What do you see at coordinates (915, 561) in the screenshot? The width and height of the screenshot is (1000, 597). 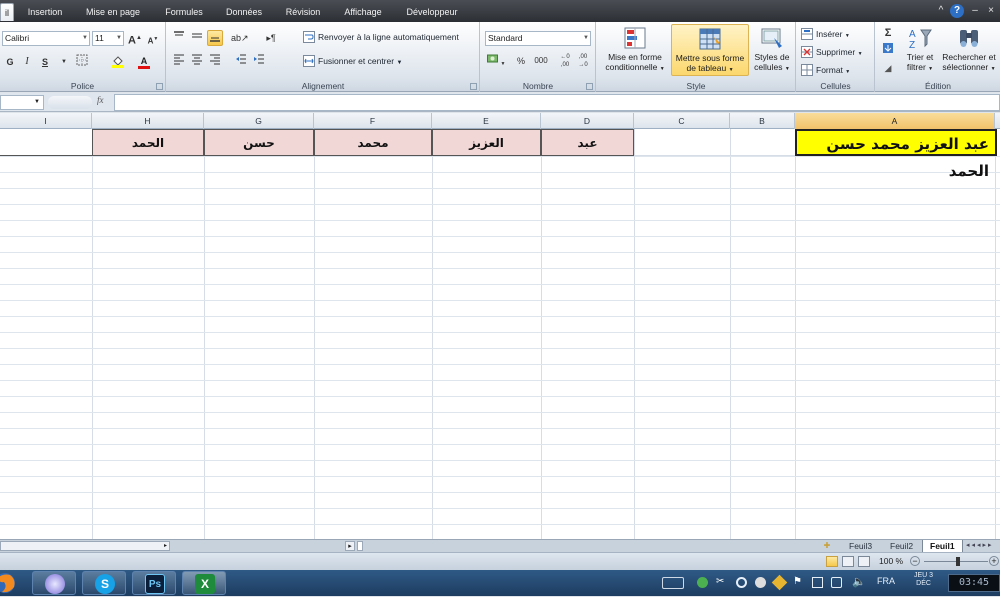 I see `zoom-out-icon: −` at bounding box center [915, 561].